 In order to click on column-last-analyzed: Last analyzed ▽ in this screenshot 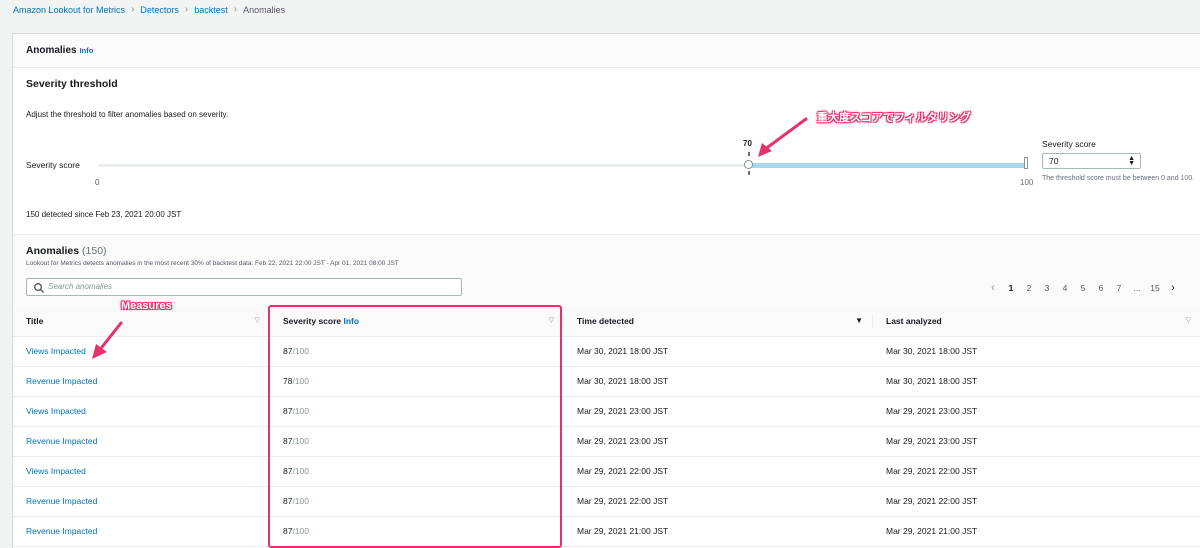, I will do `click(1036, 321)`.